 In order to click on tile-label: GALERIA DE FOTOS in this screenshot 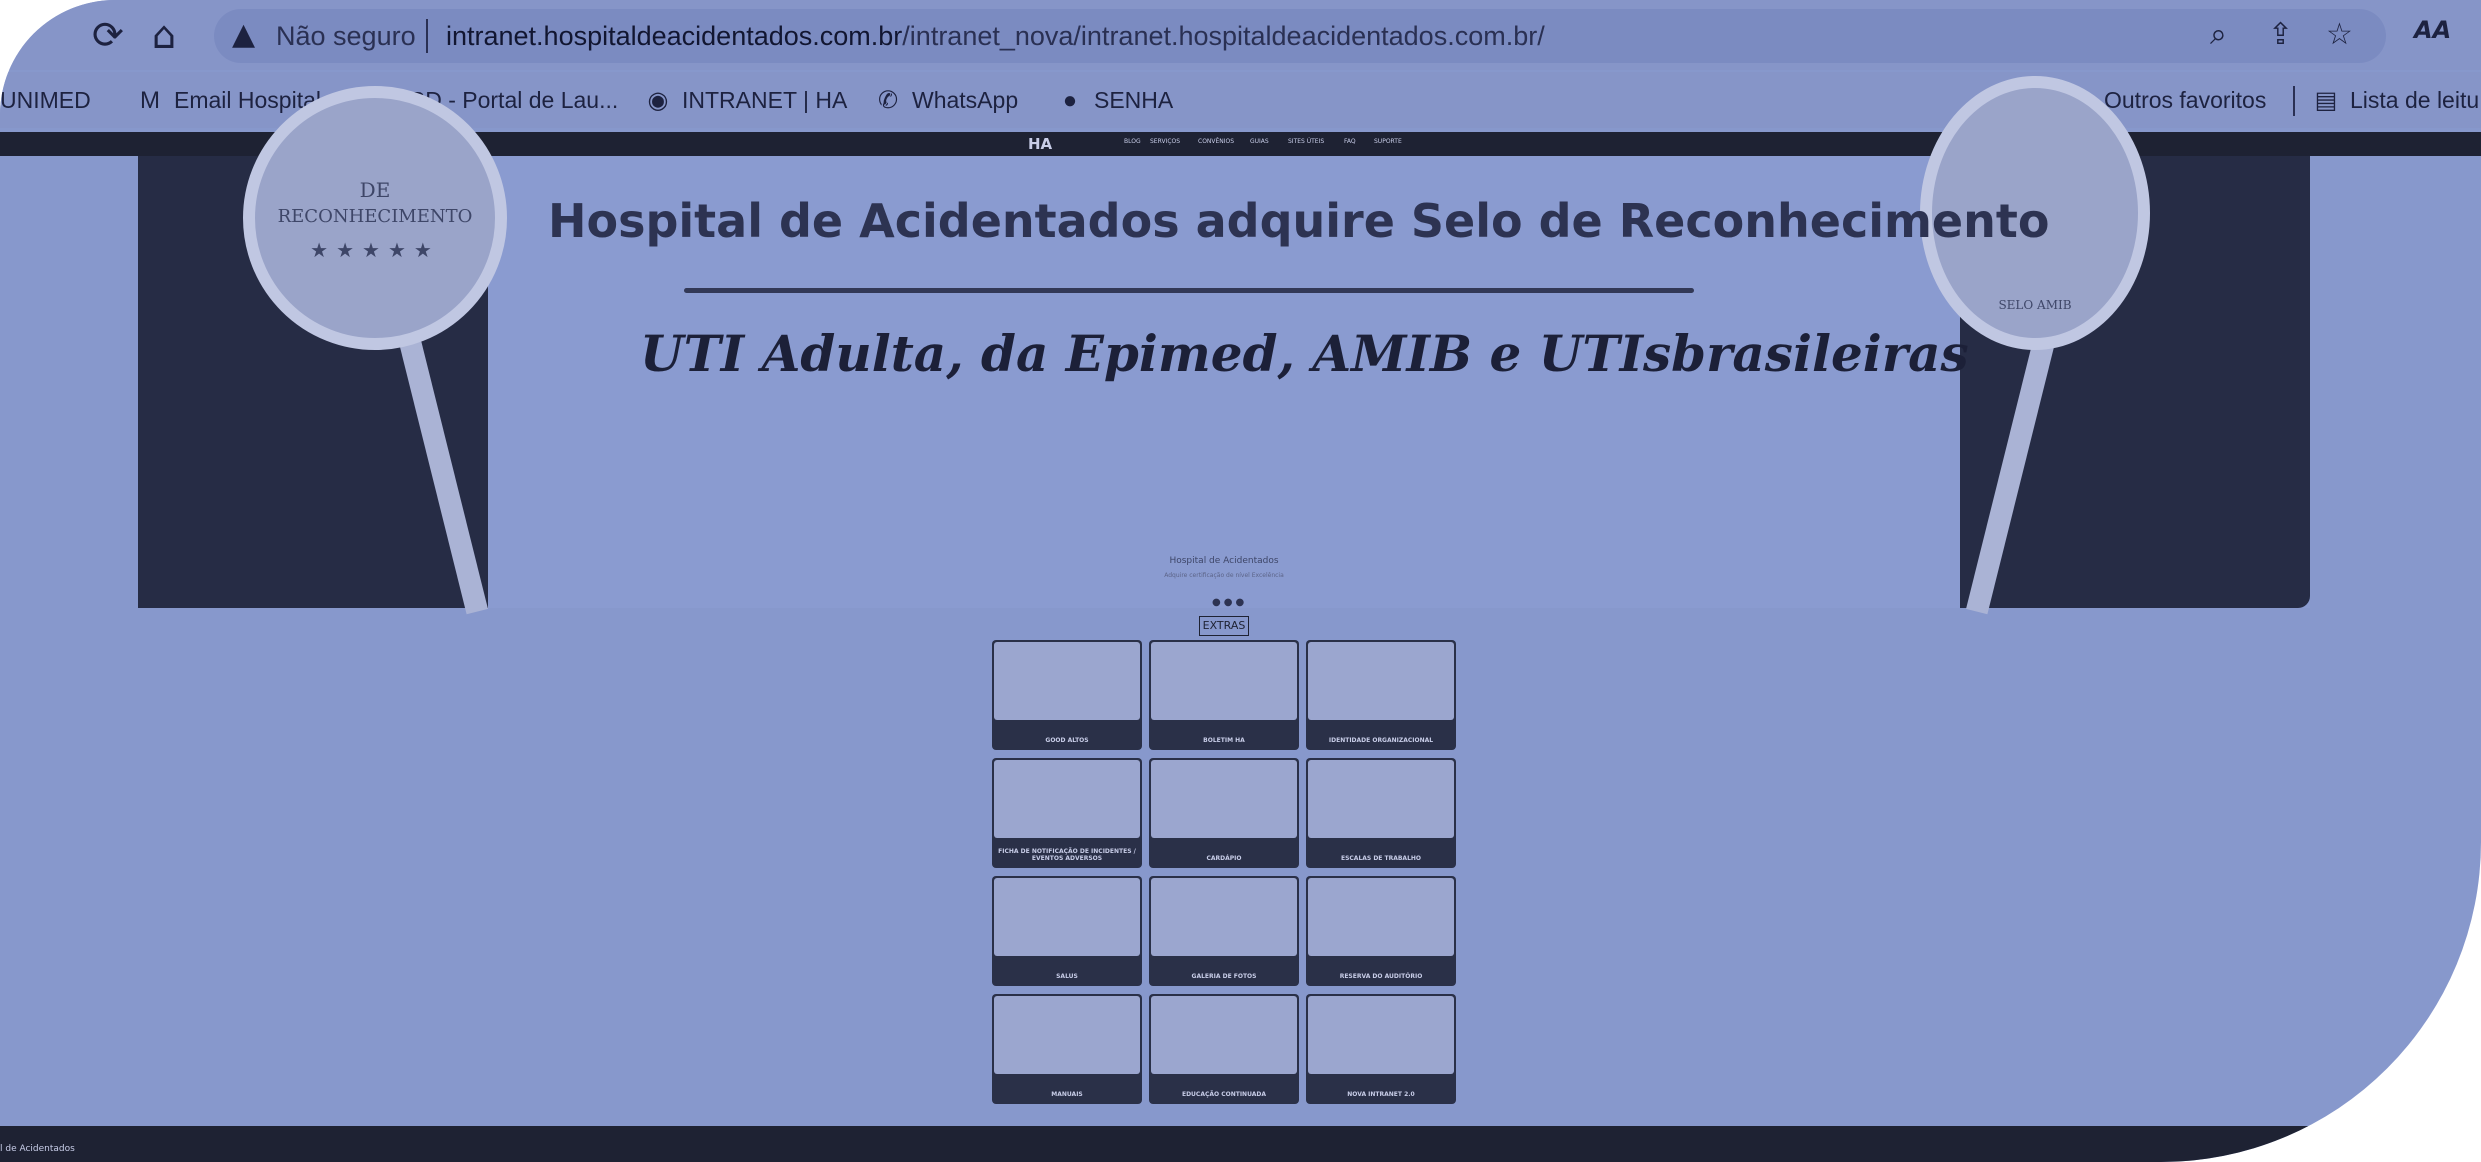, I will do `click(1224, 976)`.